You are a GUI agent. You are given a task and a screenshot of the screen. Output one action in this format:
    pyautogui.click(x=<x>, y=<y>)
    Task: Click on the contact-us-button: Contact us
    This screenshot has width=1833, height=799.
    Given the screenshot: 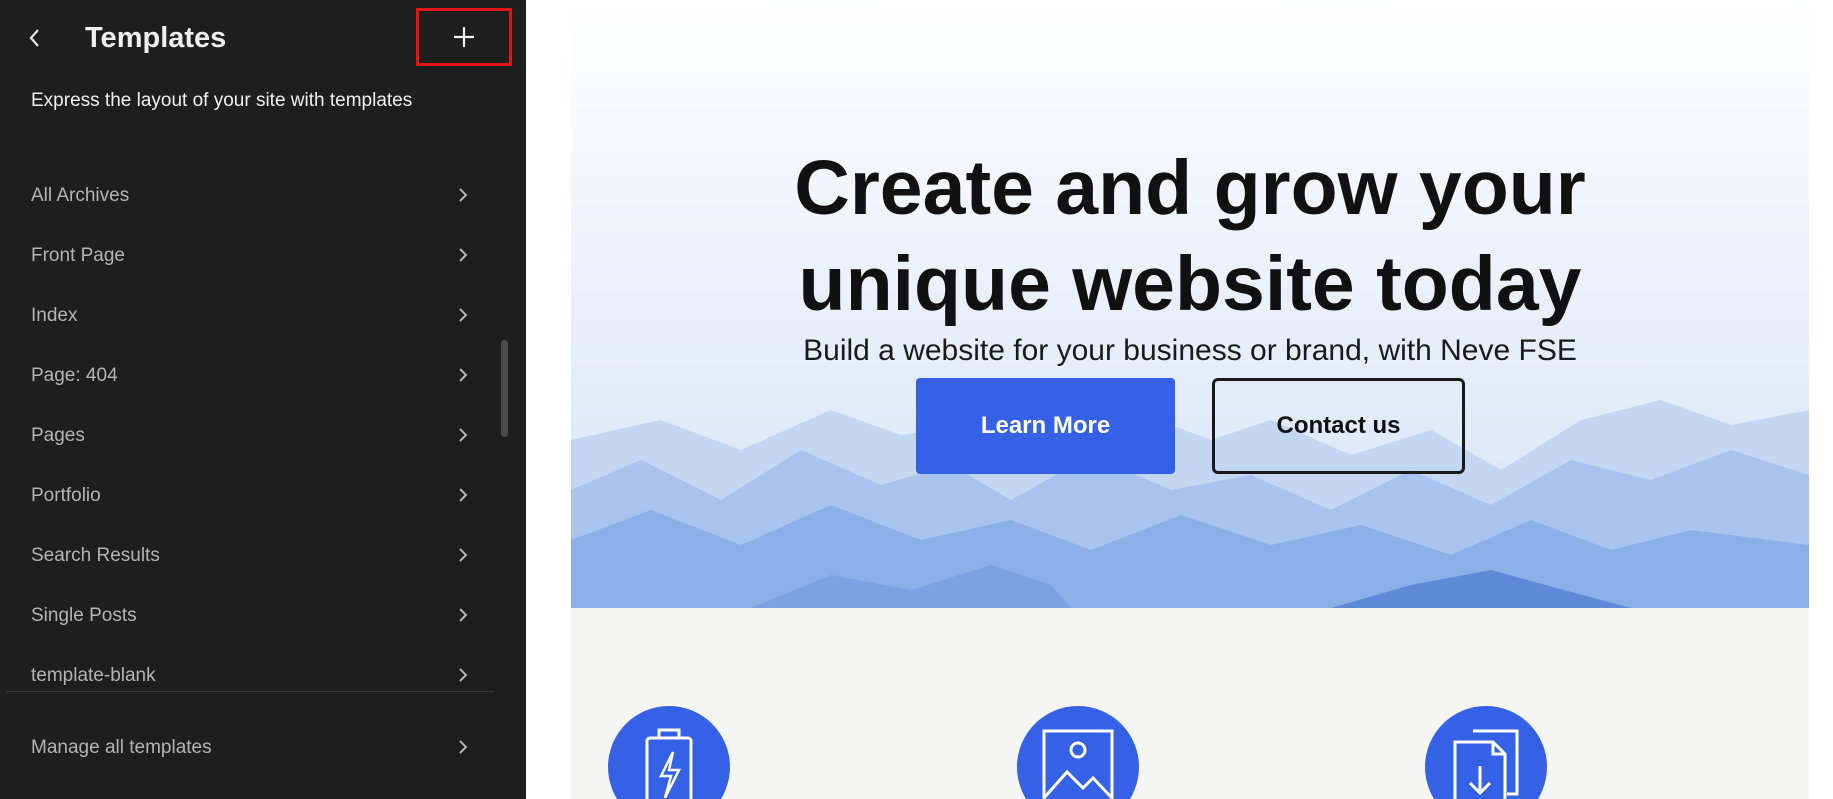 What is the action you would take?
    pyautogui.click(x=1338, y=426)
    